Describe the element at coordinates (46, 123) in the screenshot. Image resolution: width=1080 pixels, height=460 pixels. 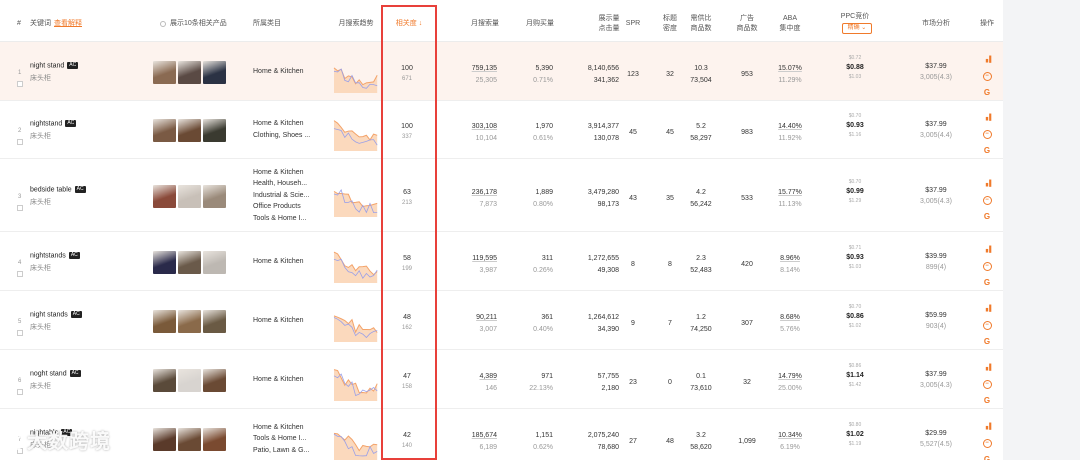
I see `keyword-text: nightstand` at that location.